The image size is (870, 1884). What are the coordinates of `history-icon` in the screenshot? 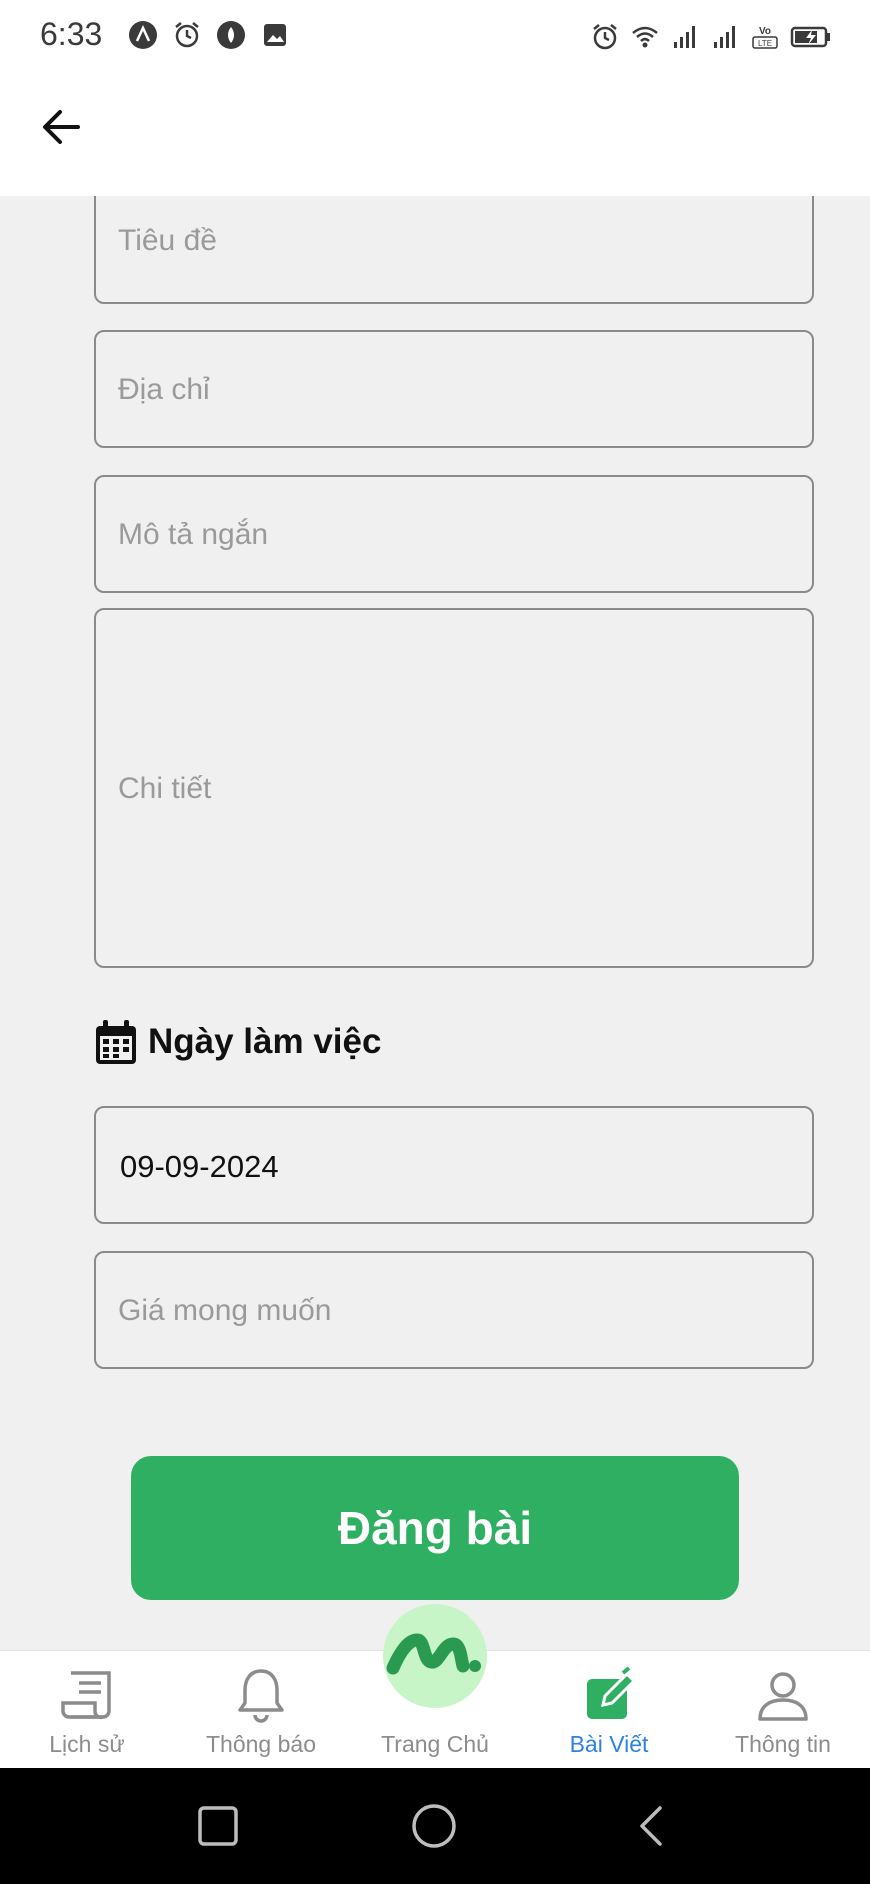 It's located at (86, 1695).